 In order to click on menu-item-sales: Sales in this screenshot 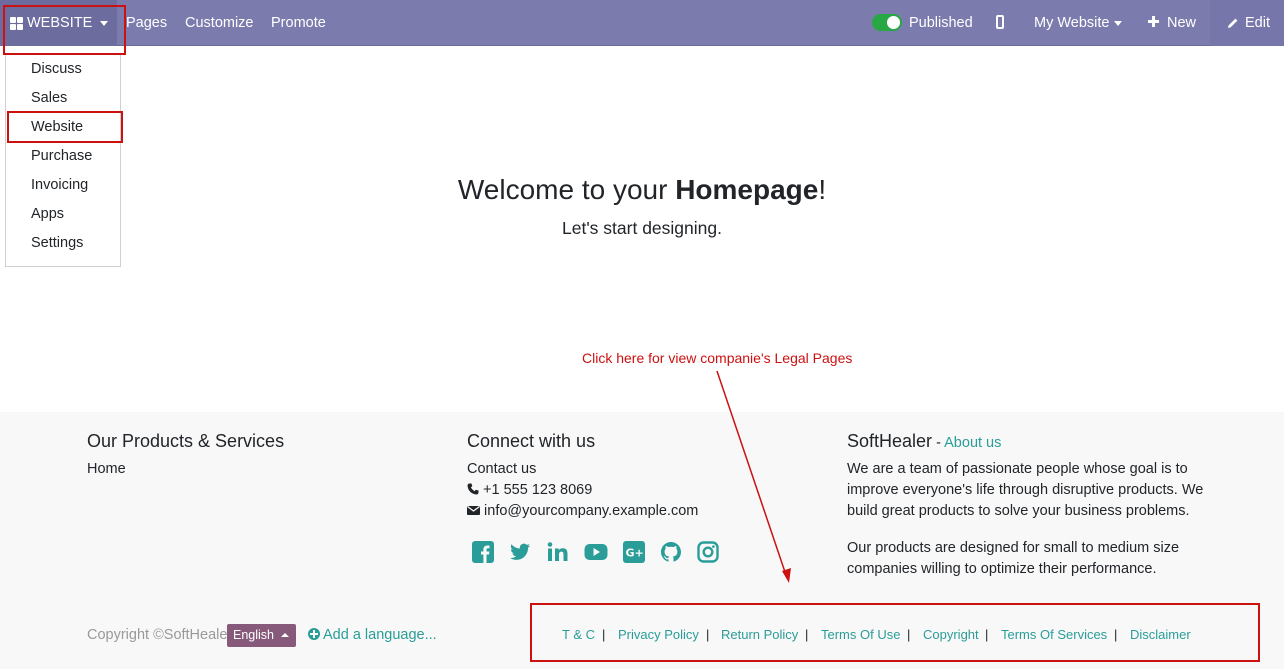, I will do `click(49, 98)`.